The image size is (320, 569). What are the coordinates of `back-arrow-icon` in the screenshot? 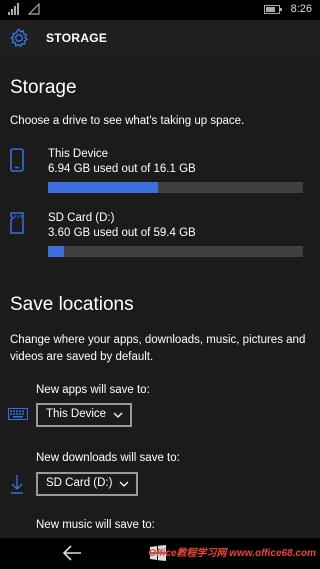 It's located at (72, 553).